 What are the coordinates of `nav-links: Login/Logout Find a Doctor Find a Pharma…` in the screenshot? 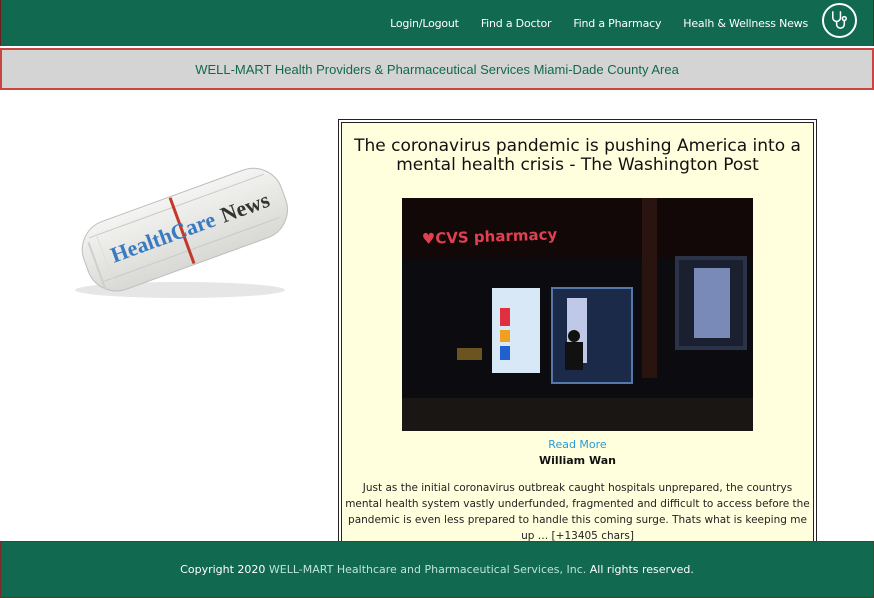 It's located at (588, 23).